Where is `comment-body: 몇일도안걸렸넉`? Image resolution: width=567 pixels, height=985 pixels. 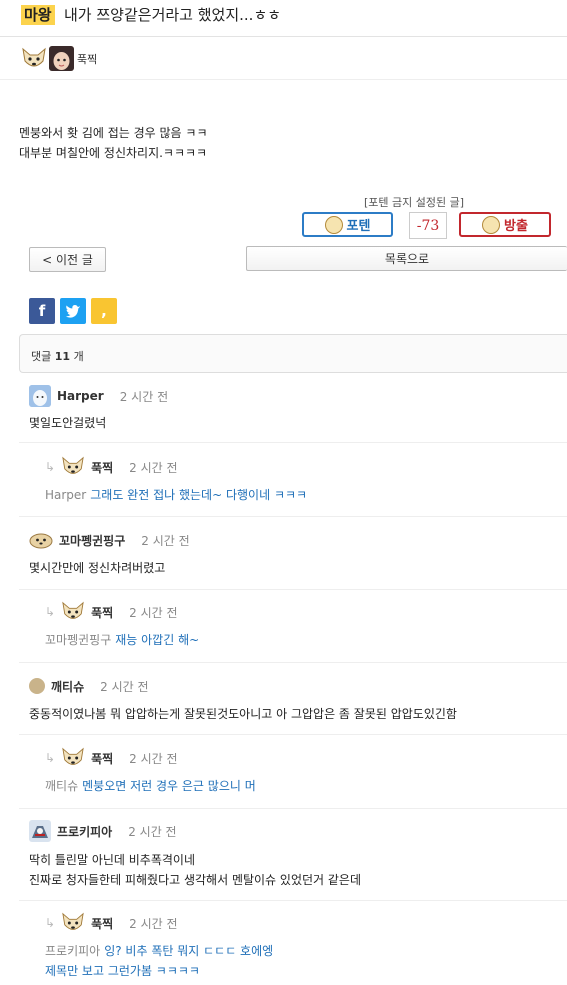 comment-body: 몇일도안걸렸넉 is located at coordinates (67, 423).